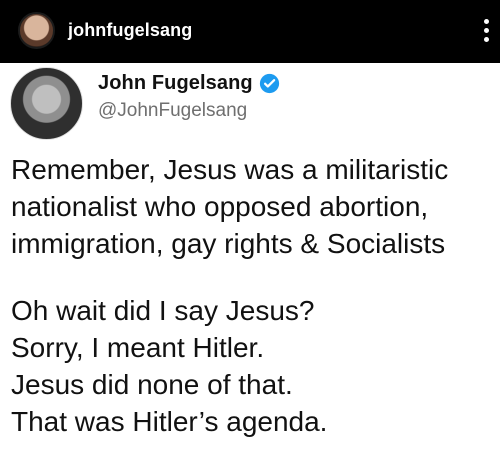 The height and width of the screenshot is (461, 500). I want to click on profile-username: johnfugelsang, so click(130, 30).